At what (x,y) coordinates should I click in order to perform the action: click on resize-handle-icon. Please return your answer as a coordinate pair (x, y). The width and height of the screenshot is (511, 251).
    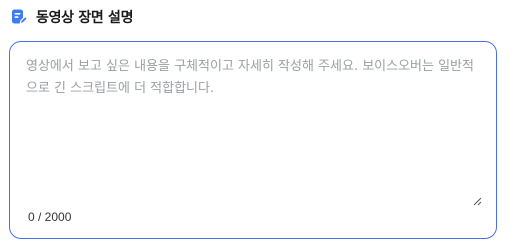
    Looking at the image, I should click on (477, 201).